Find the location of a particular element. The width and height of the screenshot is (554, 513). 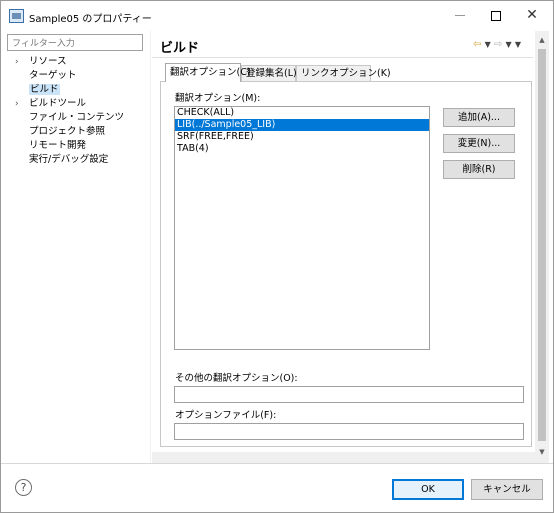

tree-item-label: ビルドツール is located at coordinates (58, 103).